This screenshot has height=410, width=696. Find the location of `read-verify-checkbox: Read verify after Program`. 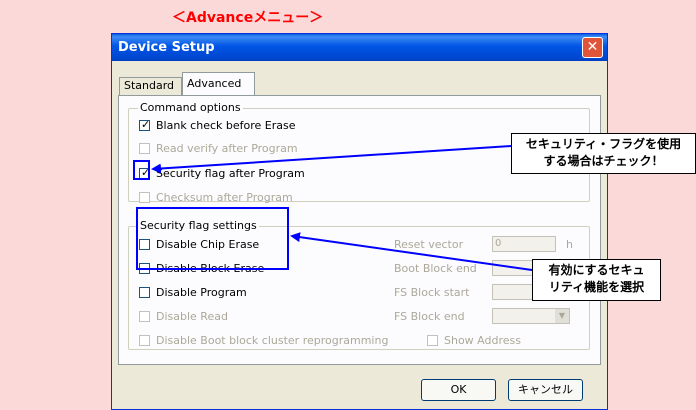

read-verify-checkbox: Read verify after Program is located at coordinates (218, 148).